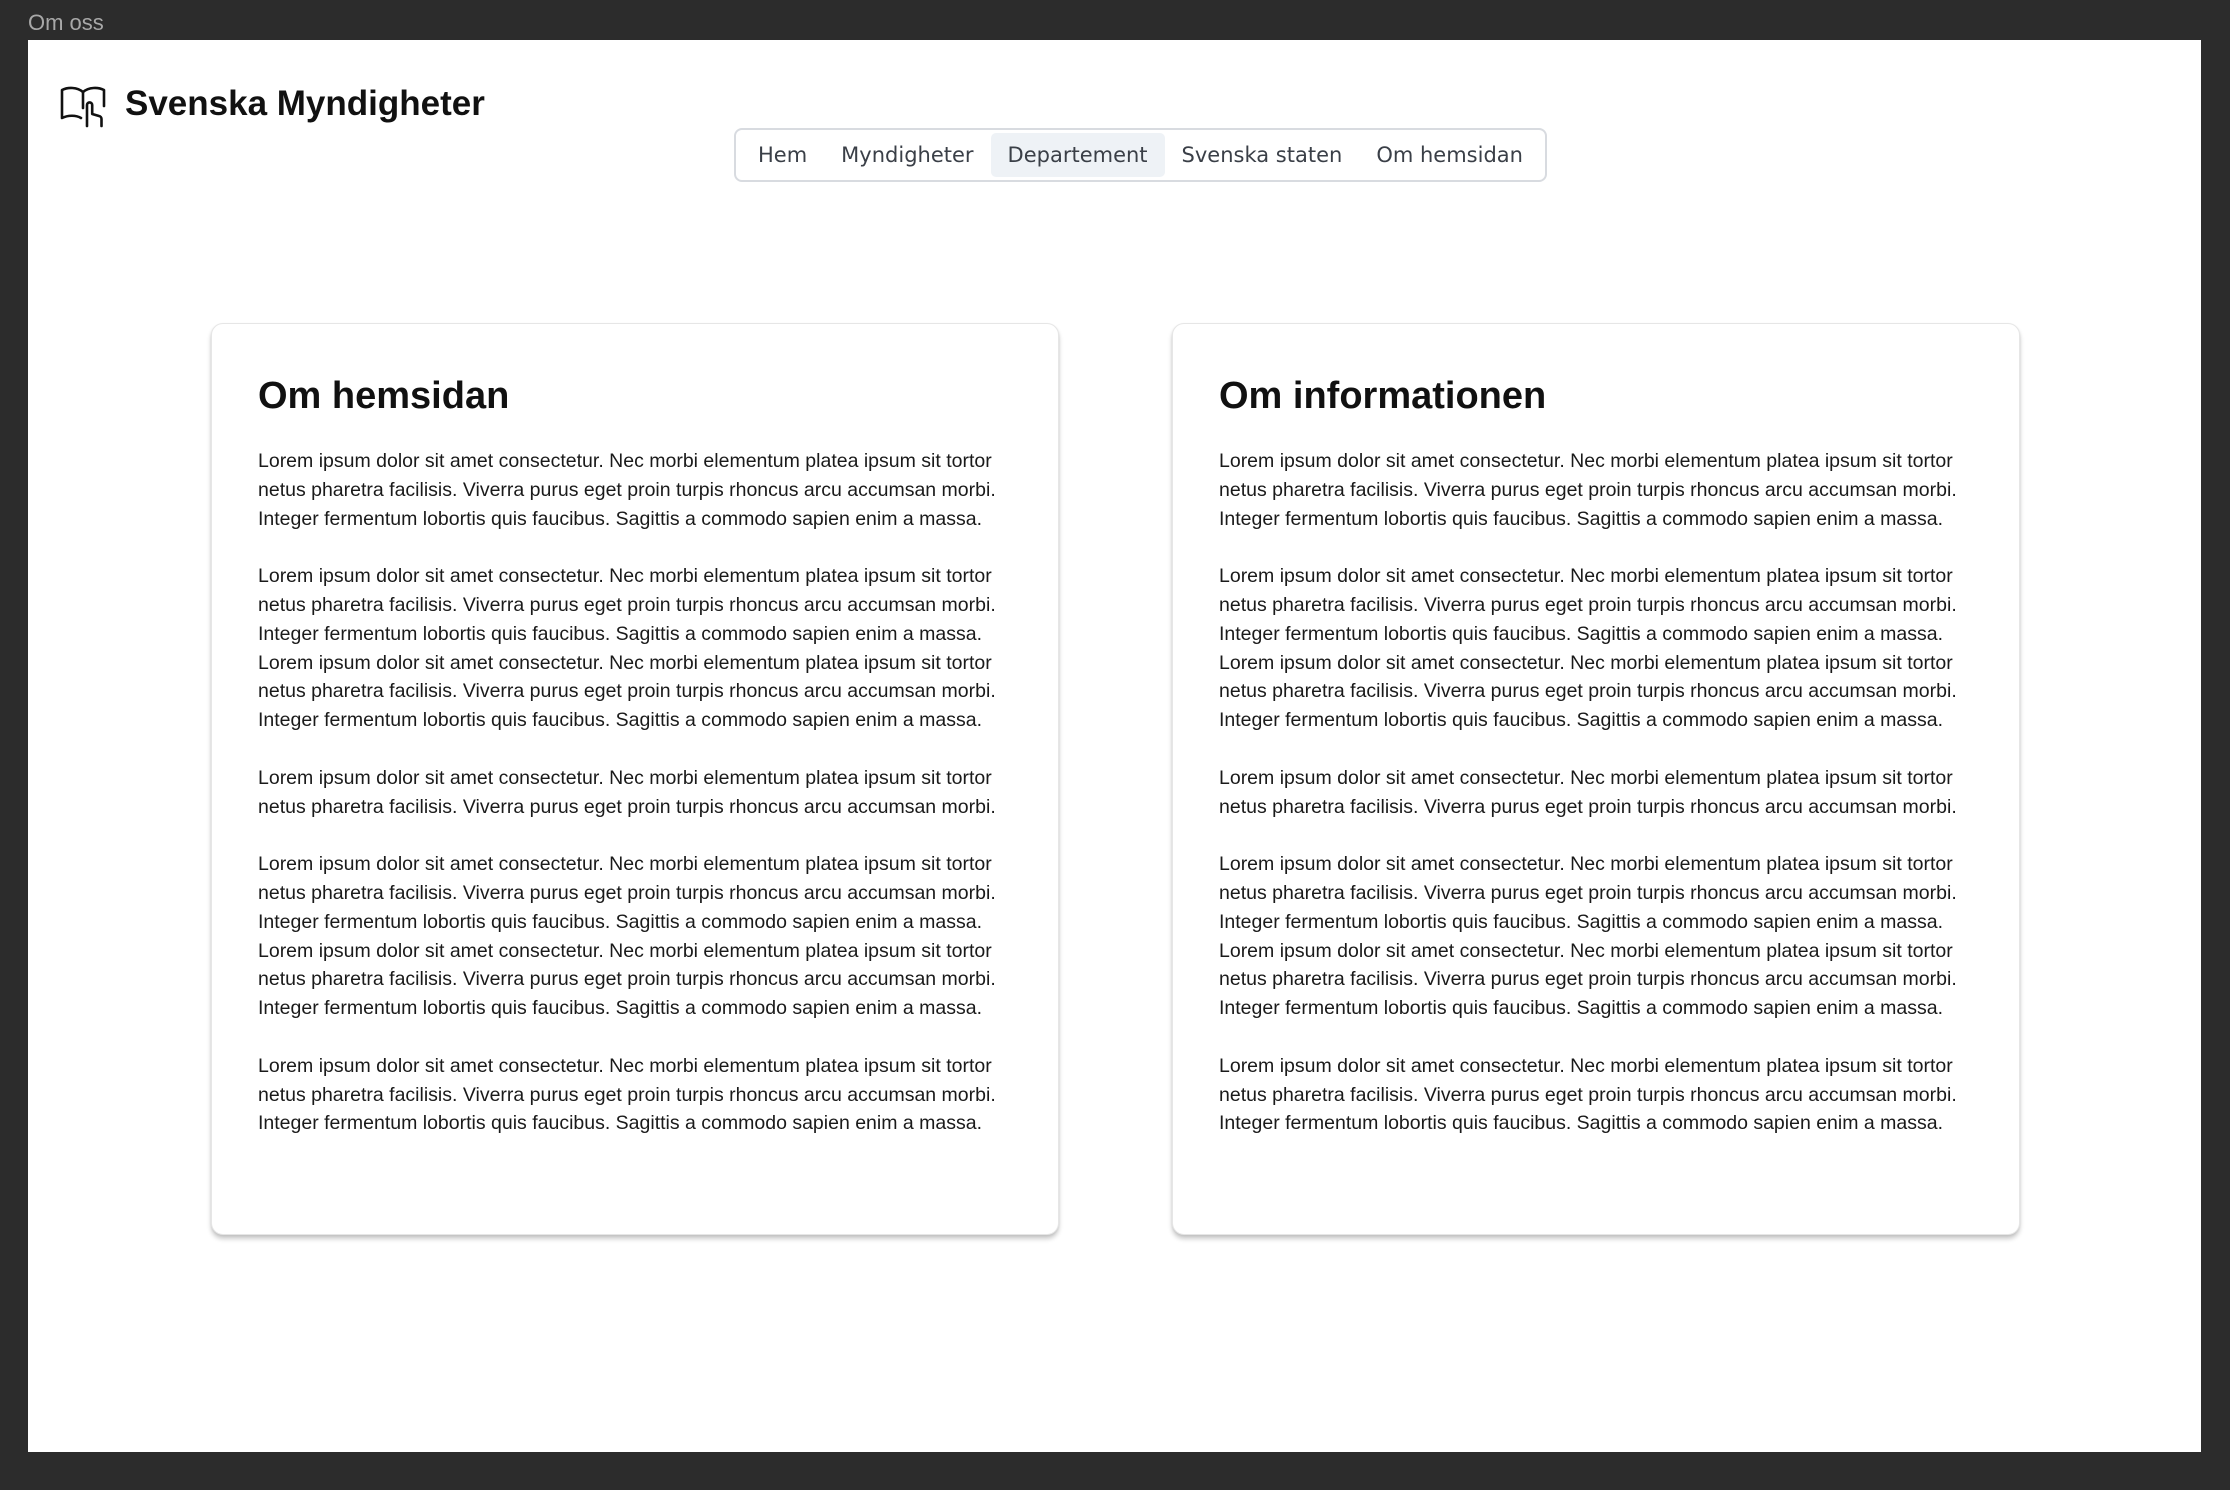 The height and width of the screenshot is (1490, 2230). I want to click on brand: Svenska Myndigheter, so click(272, 104).